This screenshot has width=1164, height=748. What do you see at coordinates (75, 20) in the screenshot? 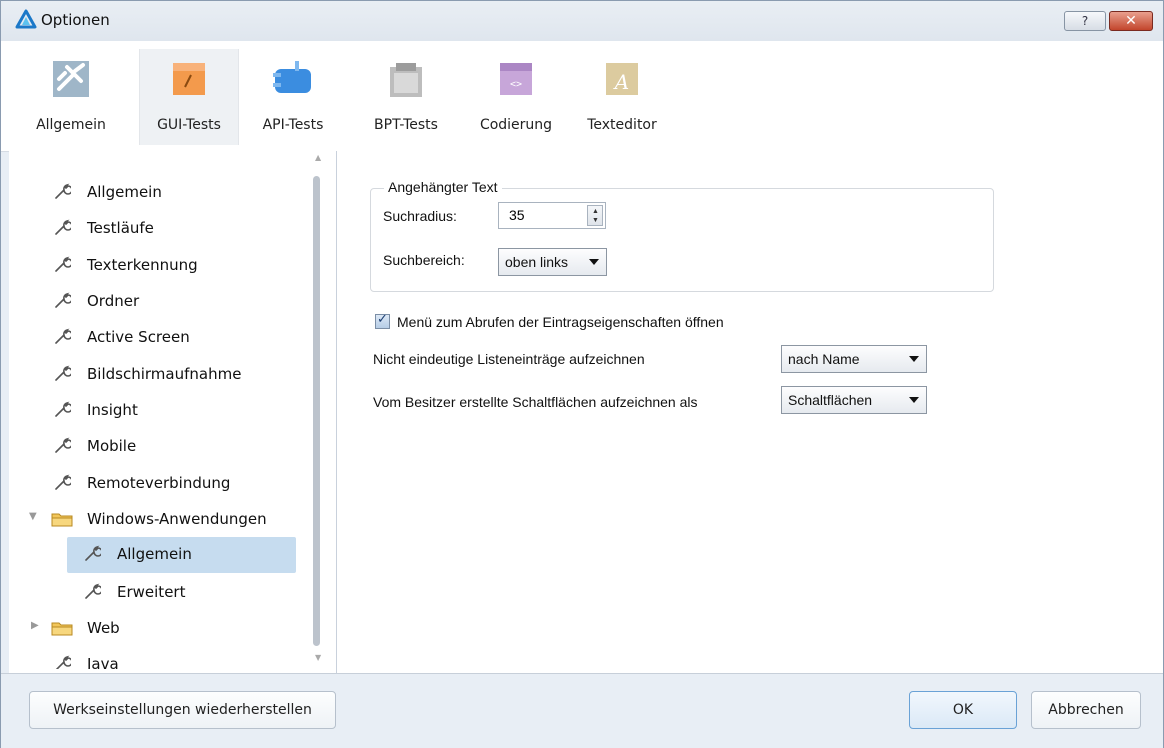
I see `window-title: Optionen` at bounding box center [75, 20].